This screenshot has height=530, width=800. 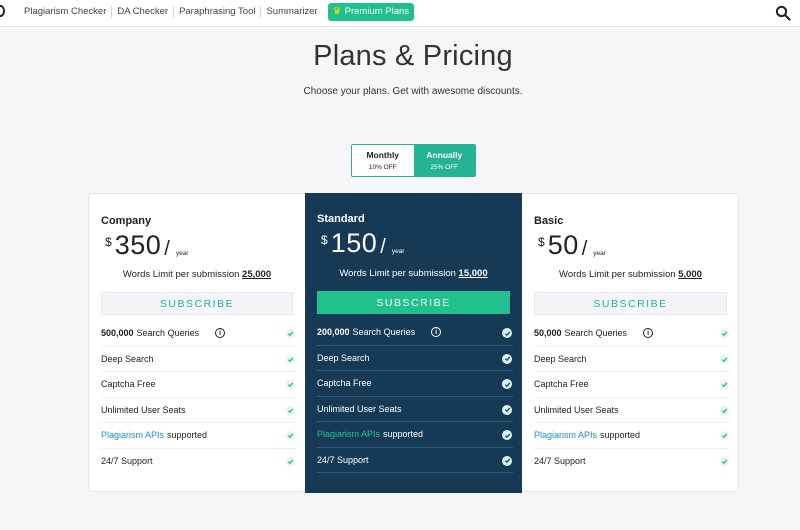 I want to click on toggle-annually-label: Annually, so click(x=444, y=155).